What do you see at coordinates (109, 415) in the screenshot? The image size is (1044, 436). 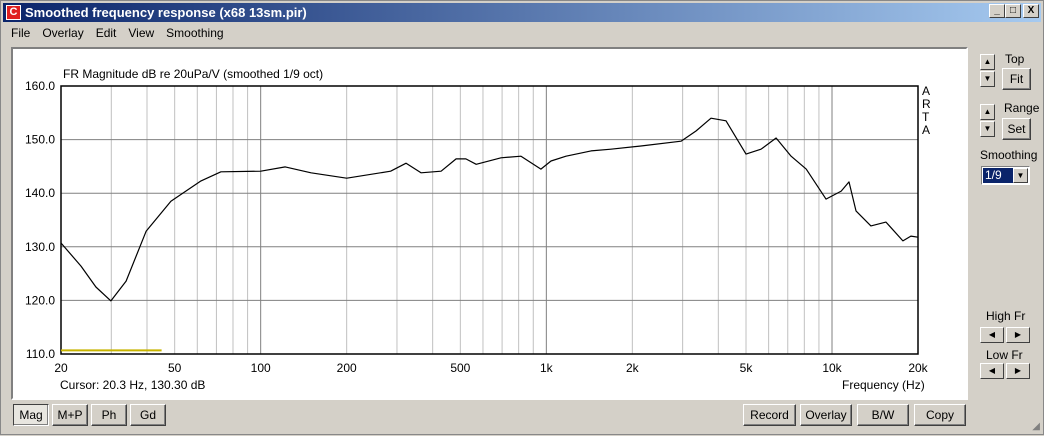 I see `phase-button: Ph` at bounding box center [109, 415].